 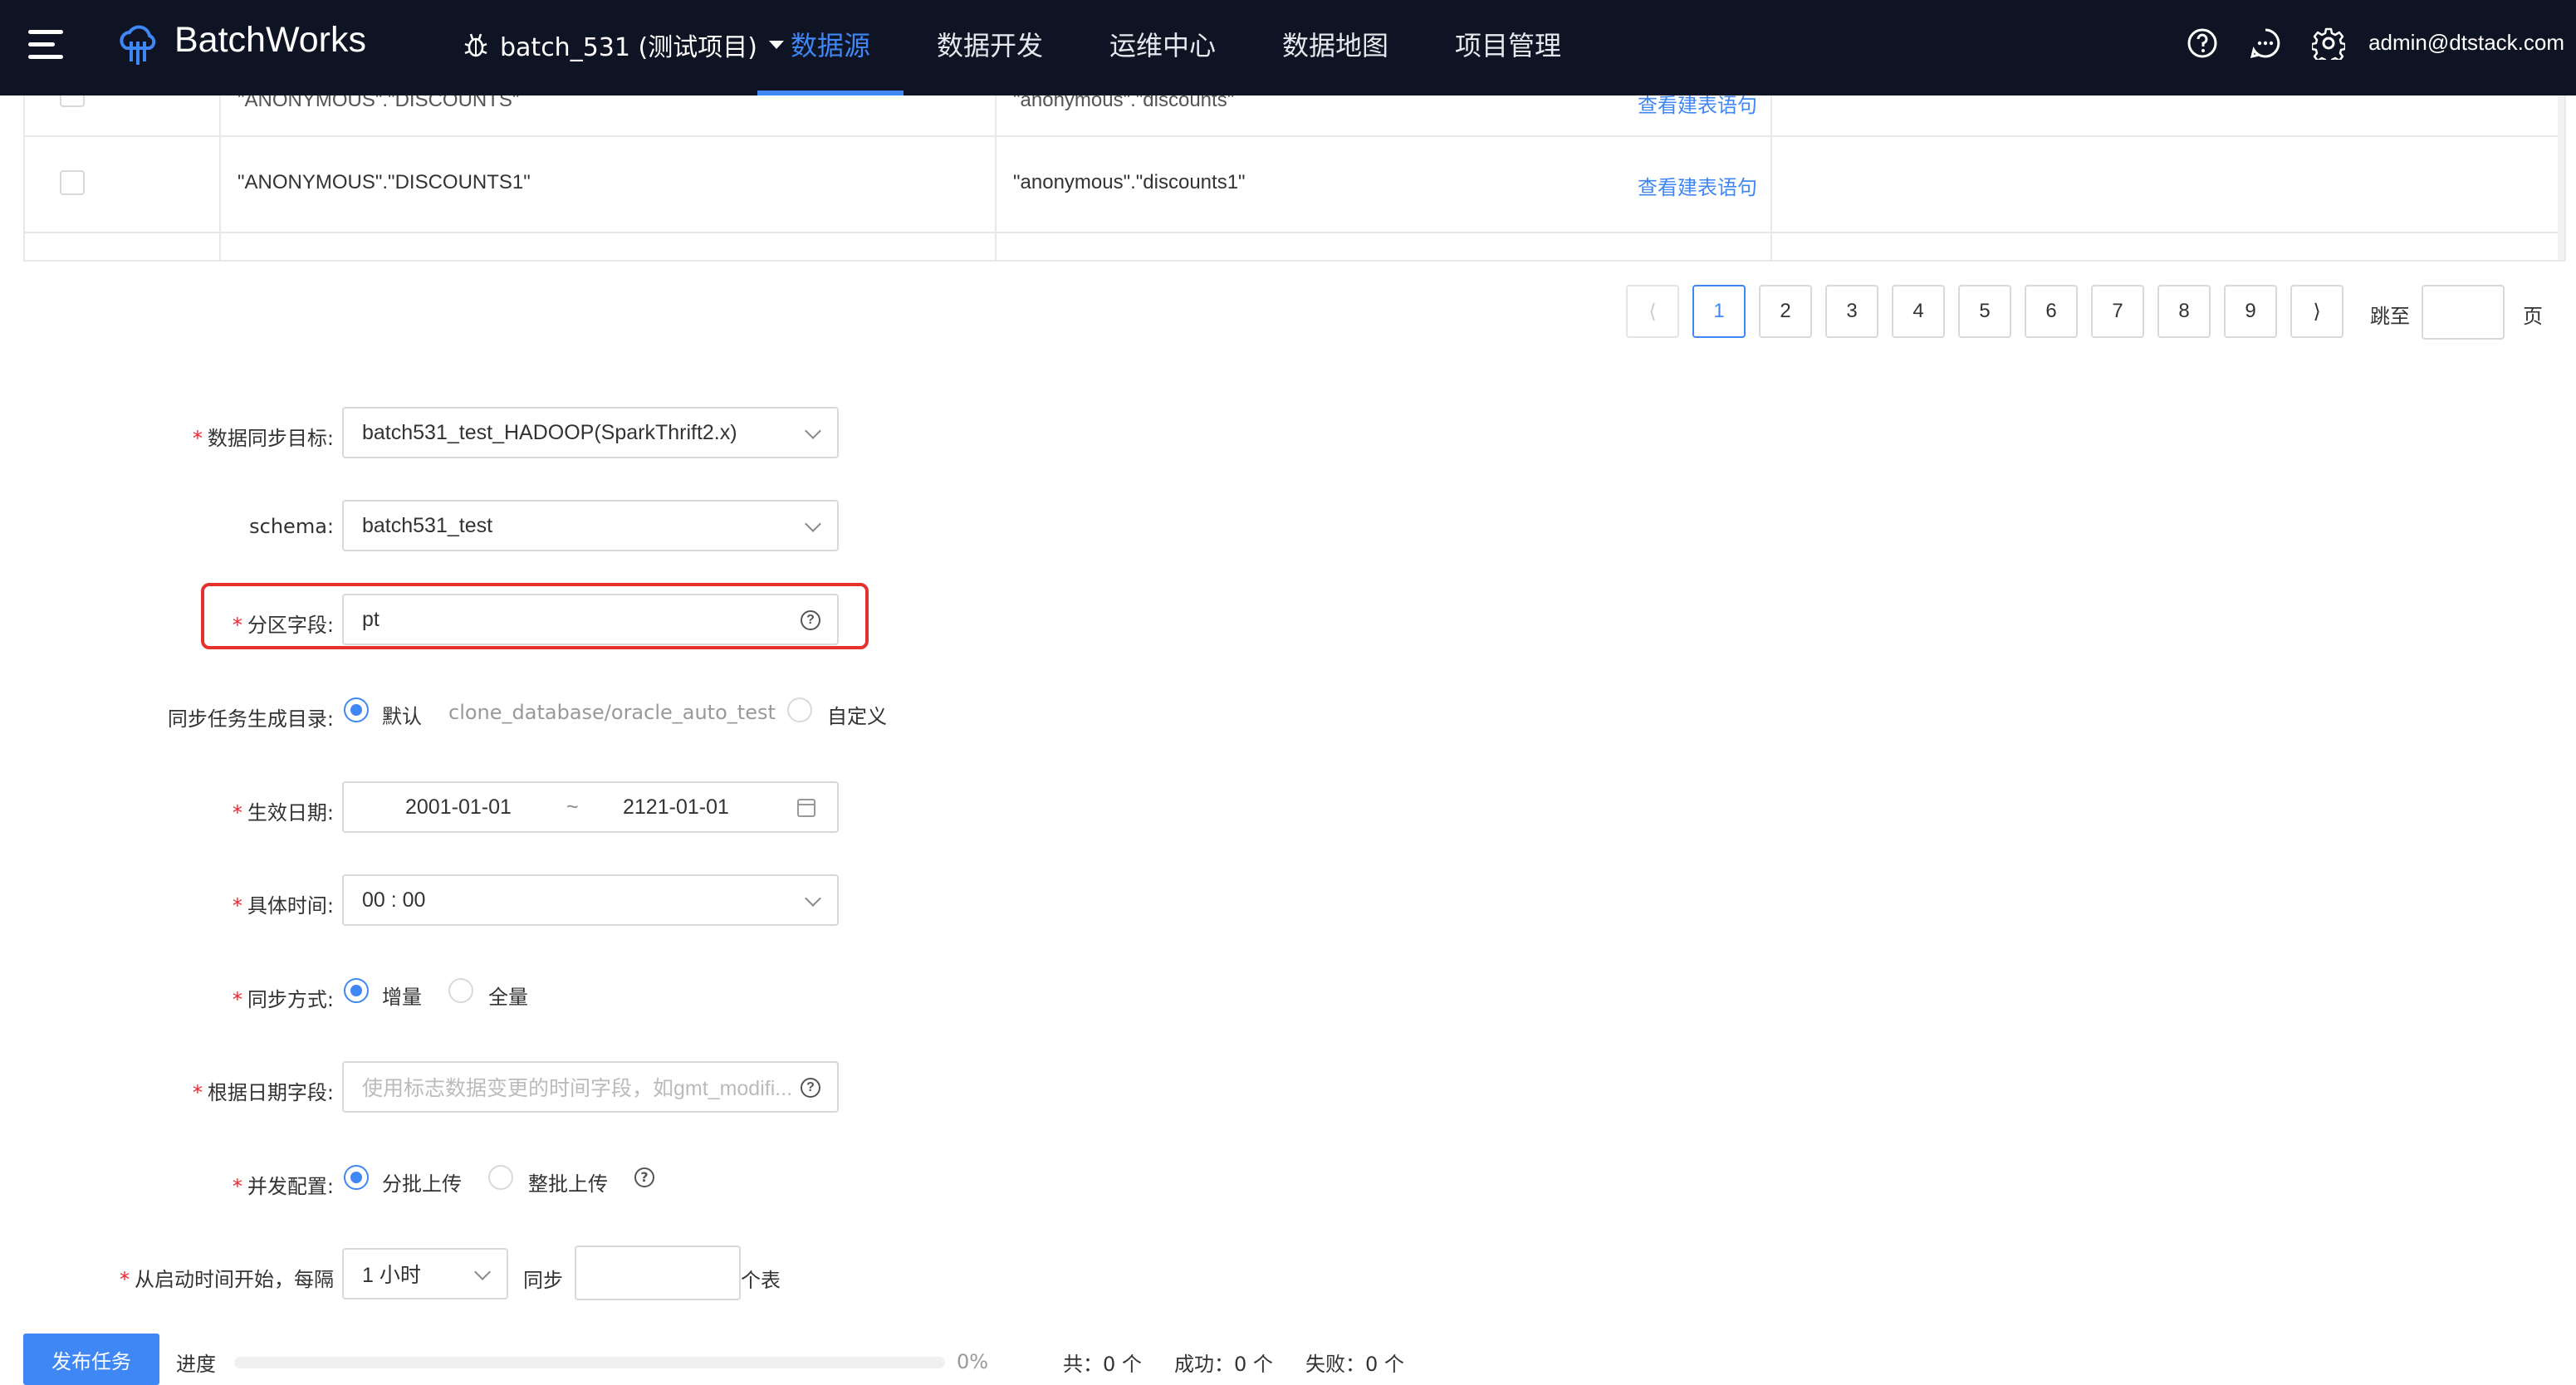 I want to click on date-label: * 生效日期:, so click(x=283, y=813).